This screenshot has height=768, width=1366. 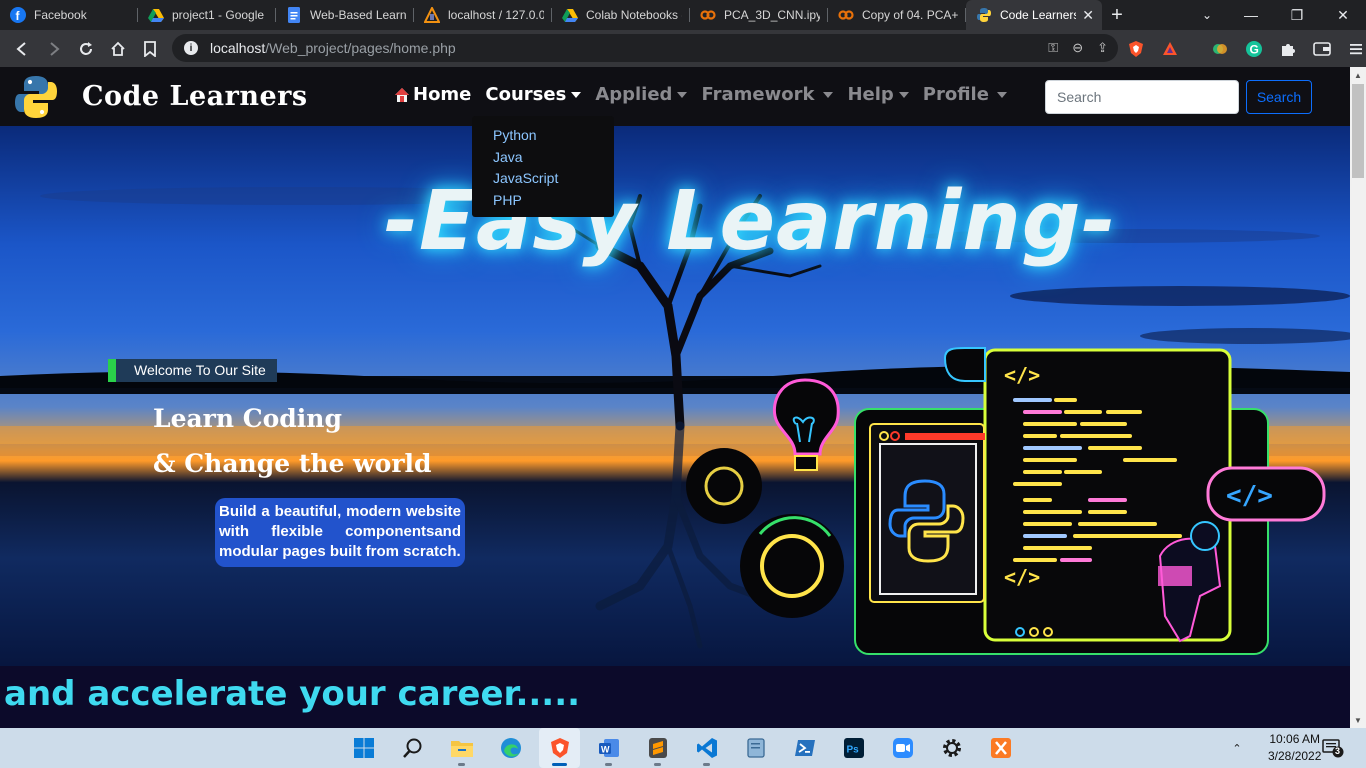 I want to click on extension-icons: G, so click(x=1244, y=48).